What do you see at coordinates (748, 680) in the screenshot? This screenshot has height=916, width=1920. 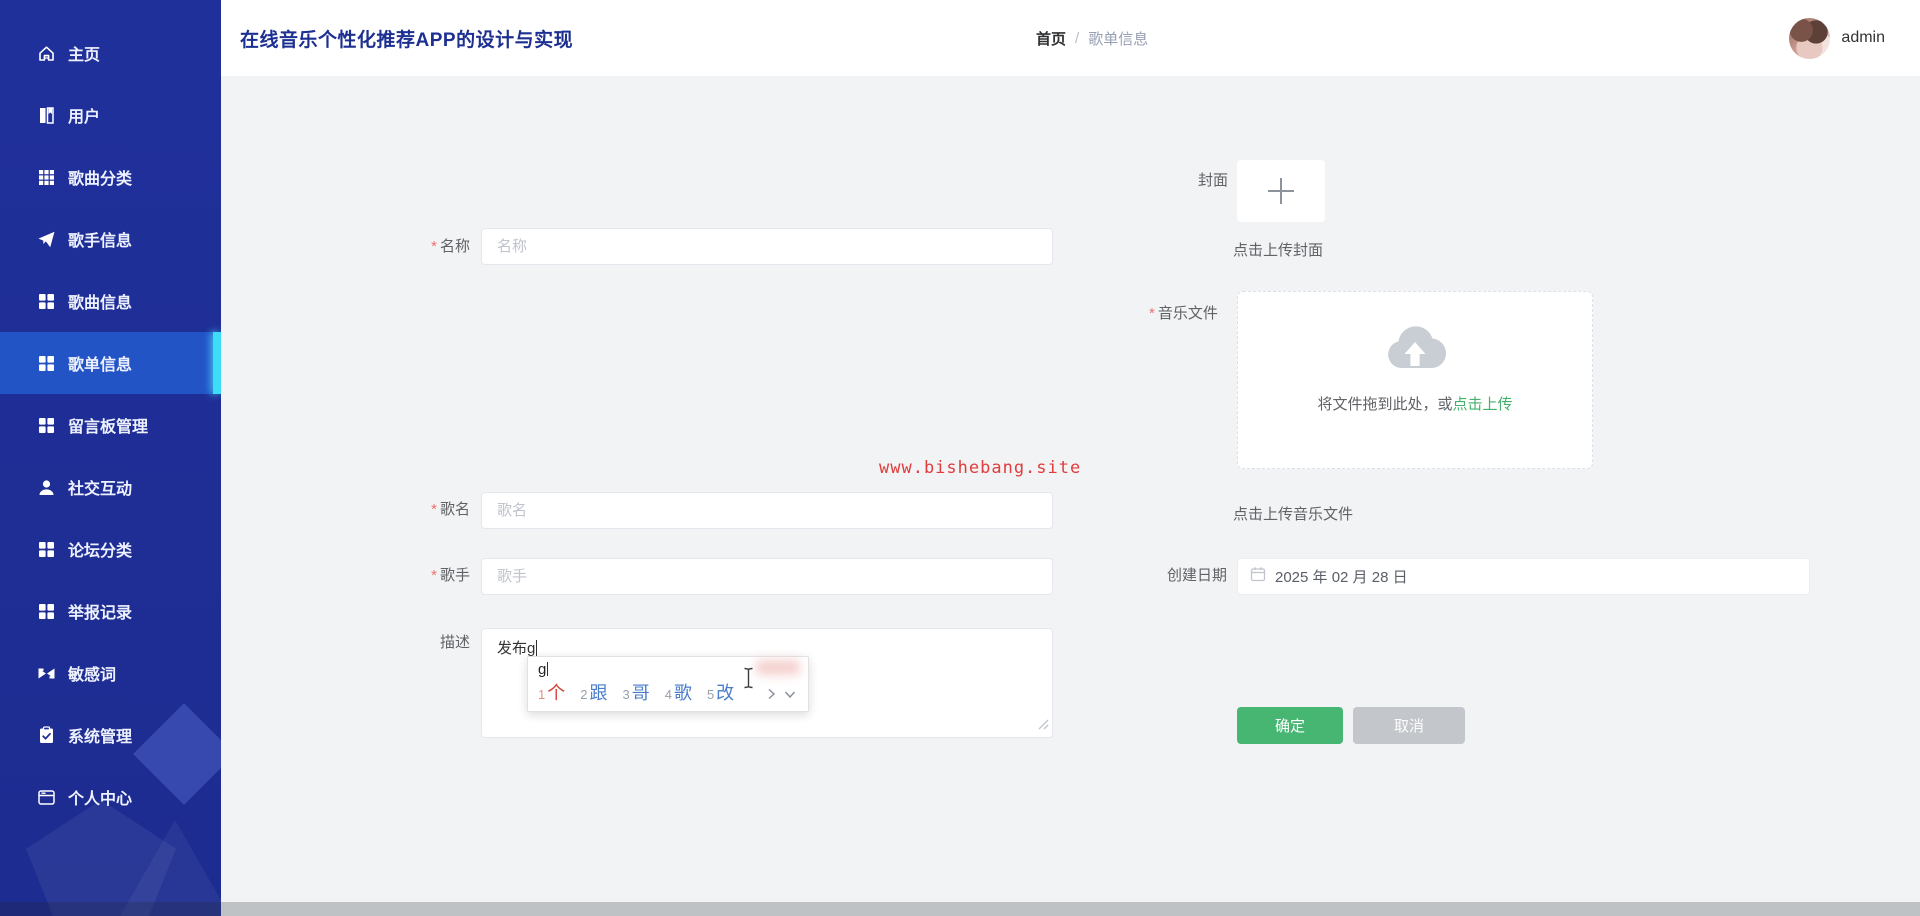 I see `ibeam-cursor` at bounding box center [748, 680].